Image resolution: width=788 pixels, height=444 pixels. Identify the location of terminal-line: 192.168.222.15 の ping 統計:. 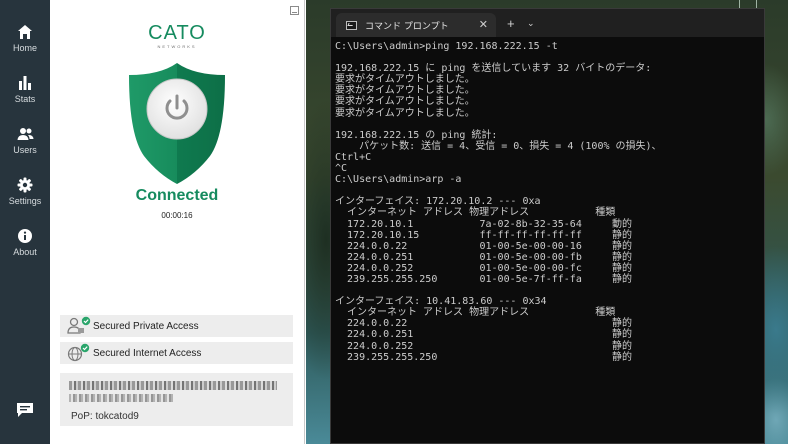
(416, 135).